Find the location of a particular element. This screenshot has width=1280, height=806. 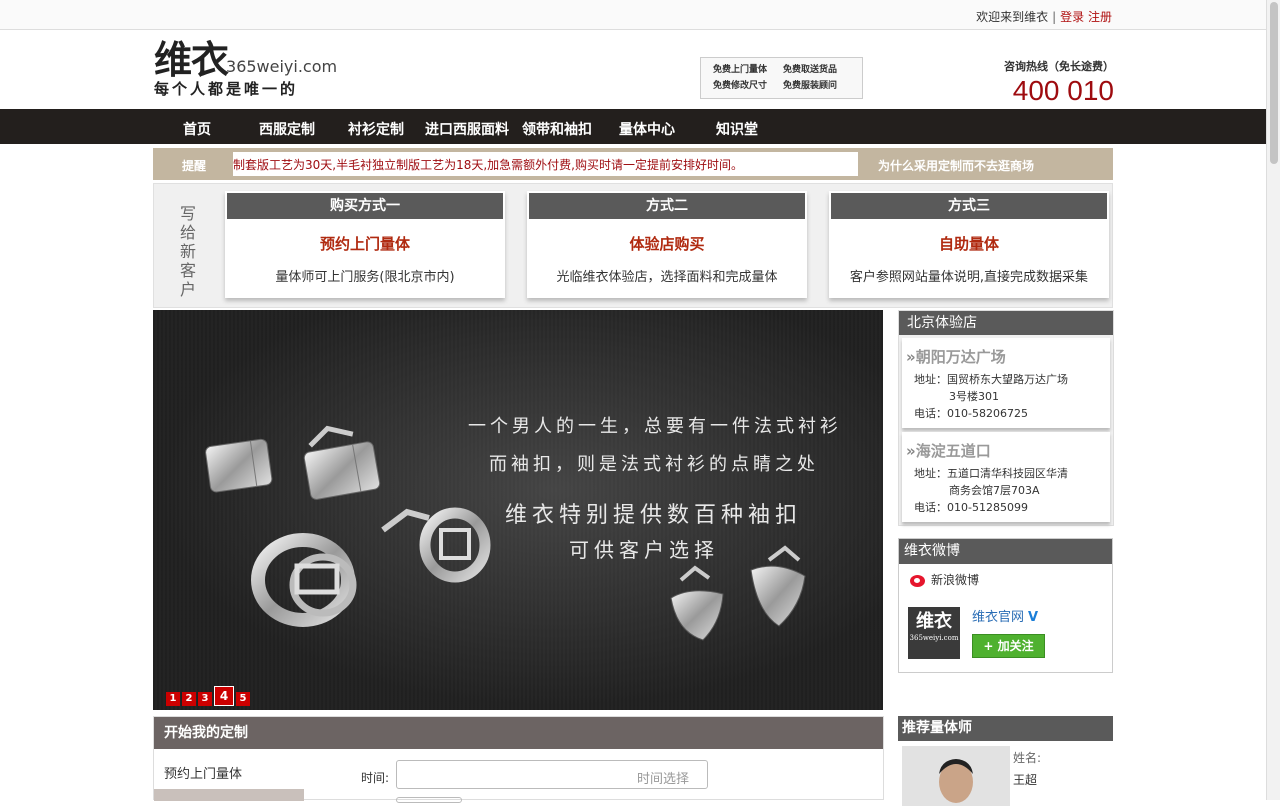

card-subtitle: 预约上门量体 is located at coordinates (364, 244).